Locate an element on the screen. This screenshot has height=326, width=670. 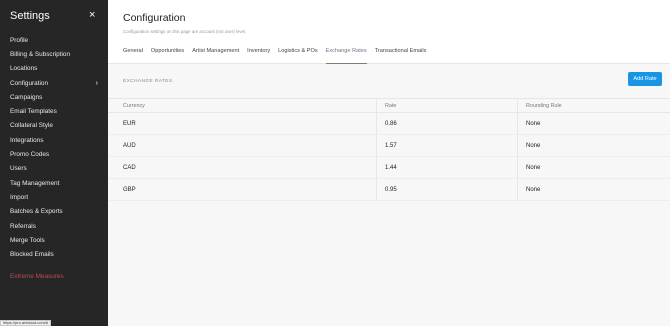
close-icon: × is located at coordinates (92, 15).